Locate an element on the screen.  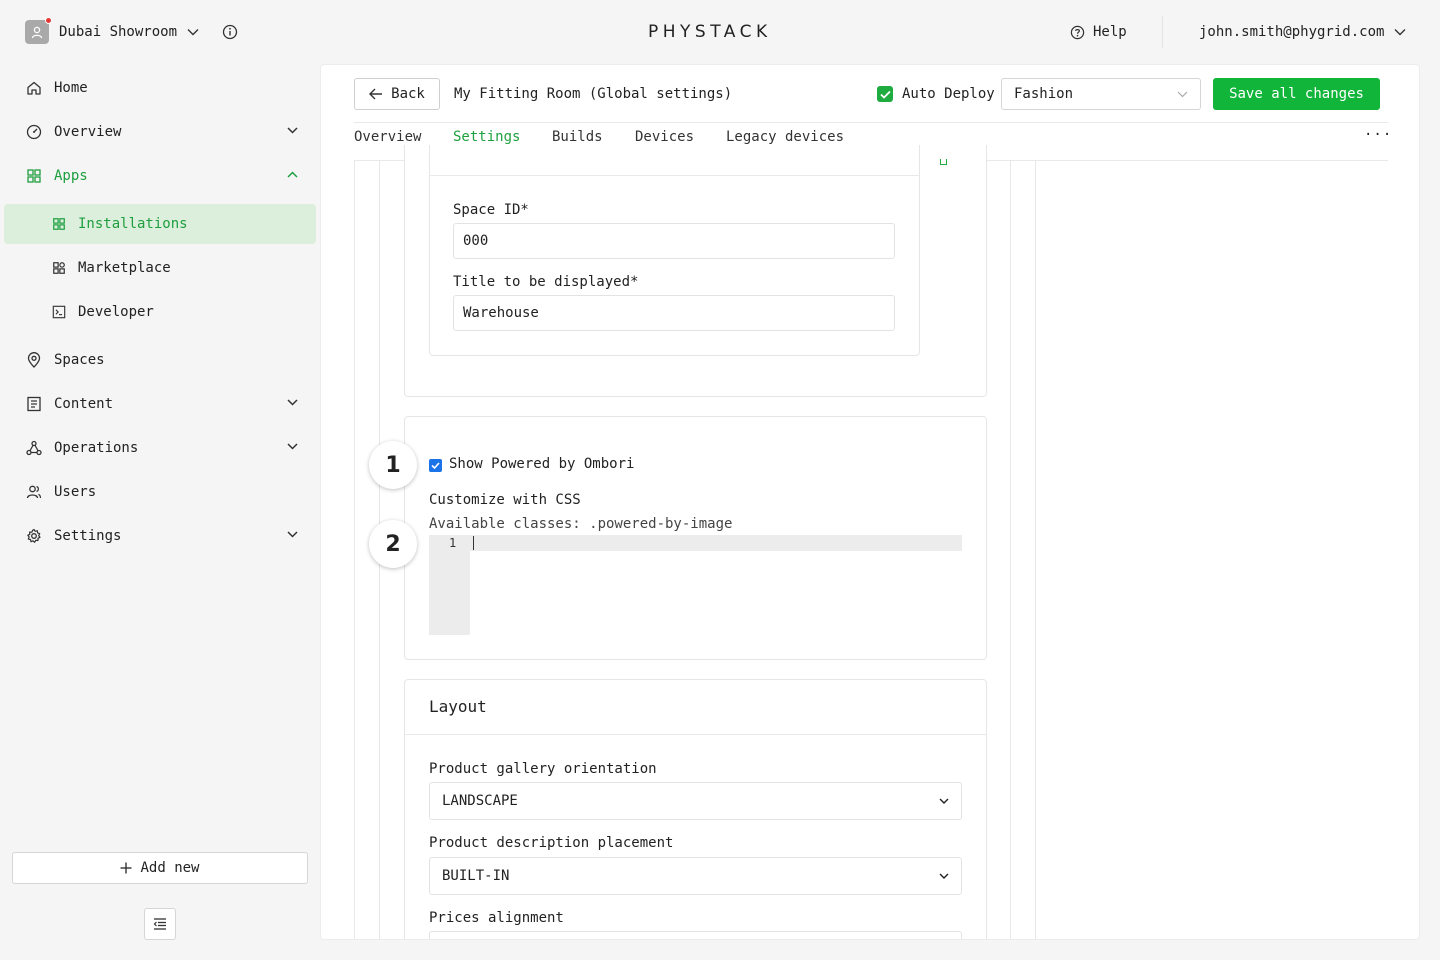
sidebar-item-content: Content is located at coordinates (164, 404).